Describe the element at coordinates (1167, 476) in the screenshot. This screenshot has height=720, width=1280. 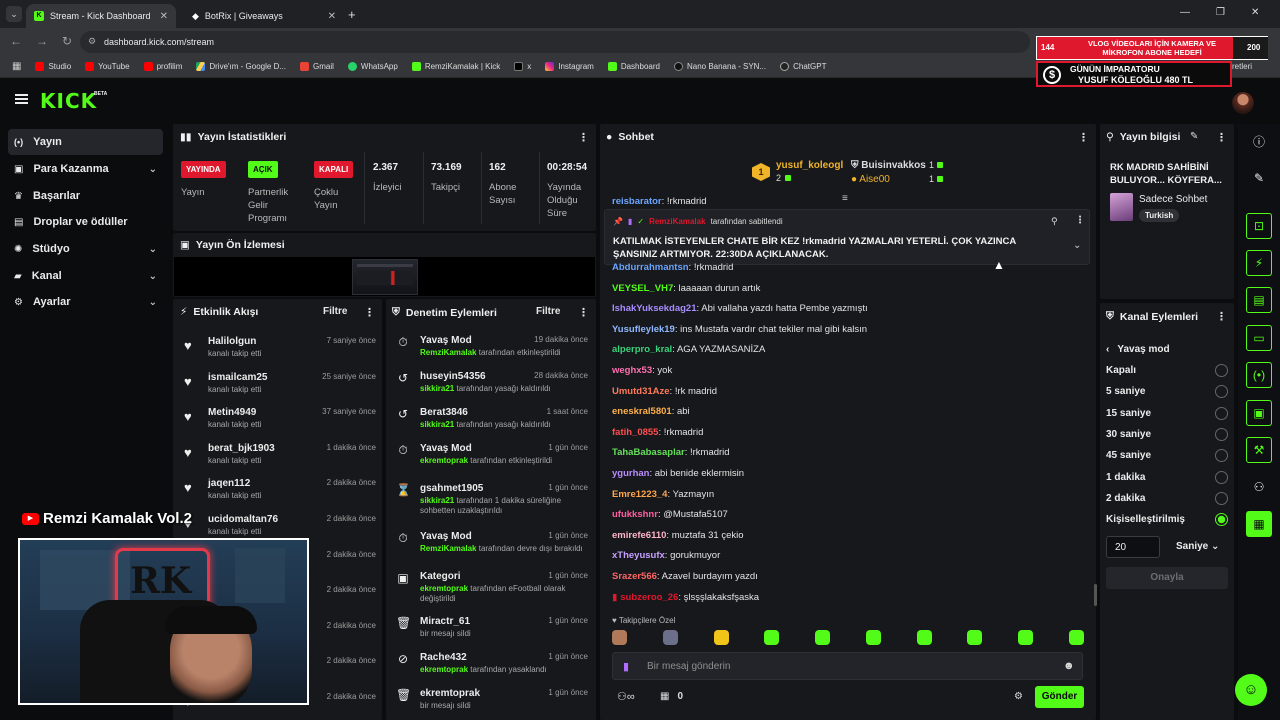
I see `slow-mode-option: 1 dakika` at that location.